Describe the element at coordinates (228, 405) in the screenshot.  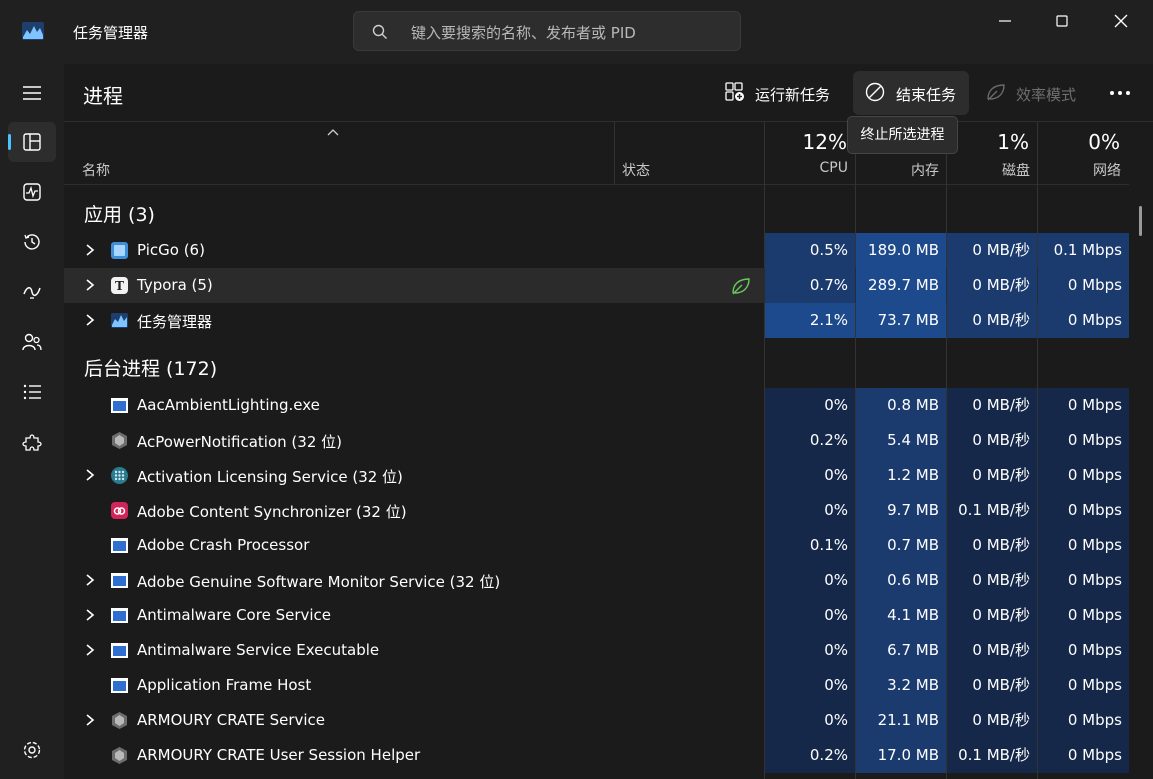
I see `process-name: AacAmbientLighting.exe` at that location.